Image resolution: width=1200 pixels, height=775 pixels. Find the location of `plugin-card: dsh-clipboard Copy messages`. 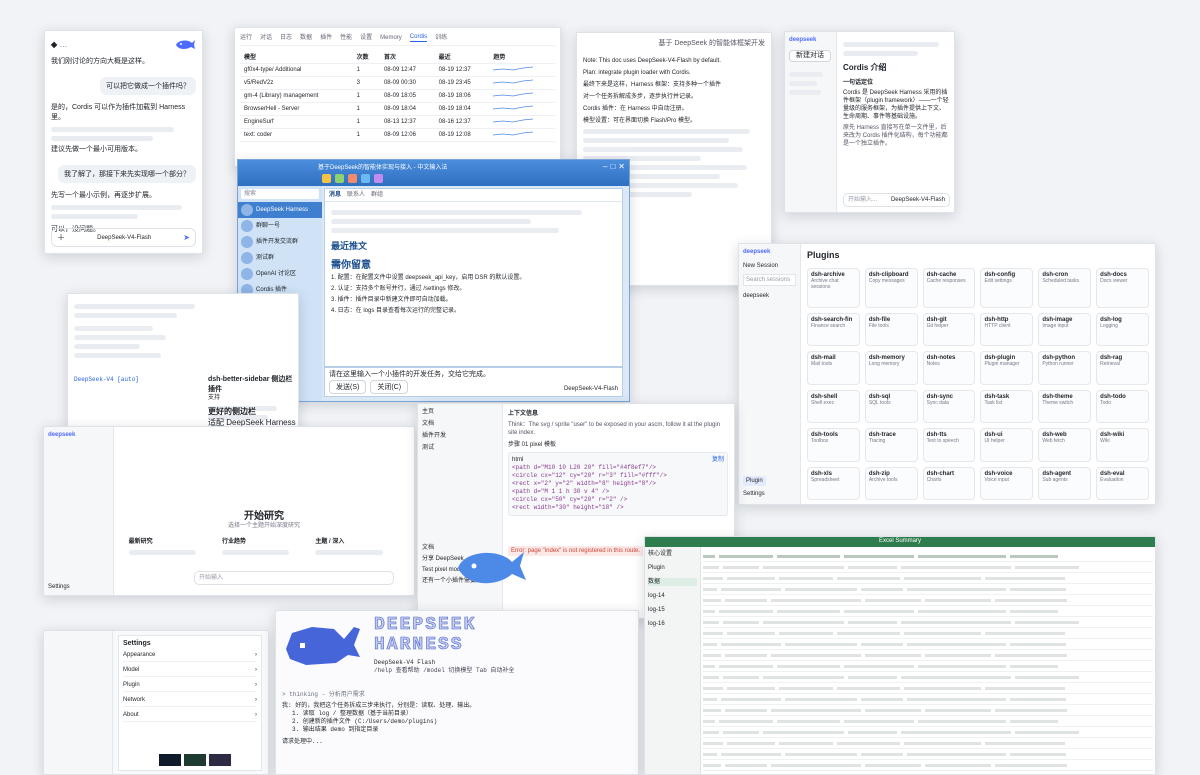

plugin-card: dsh-clipboard Copy messages is located at coordinates (891, 288).